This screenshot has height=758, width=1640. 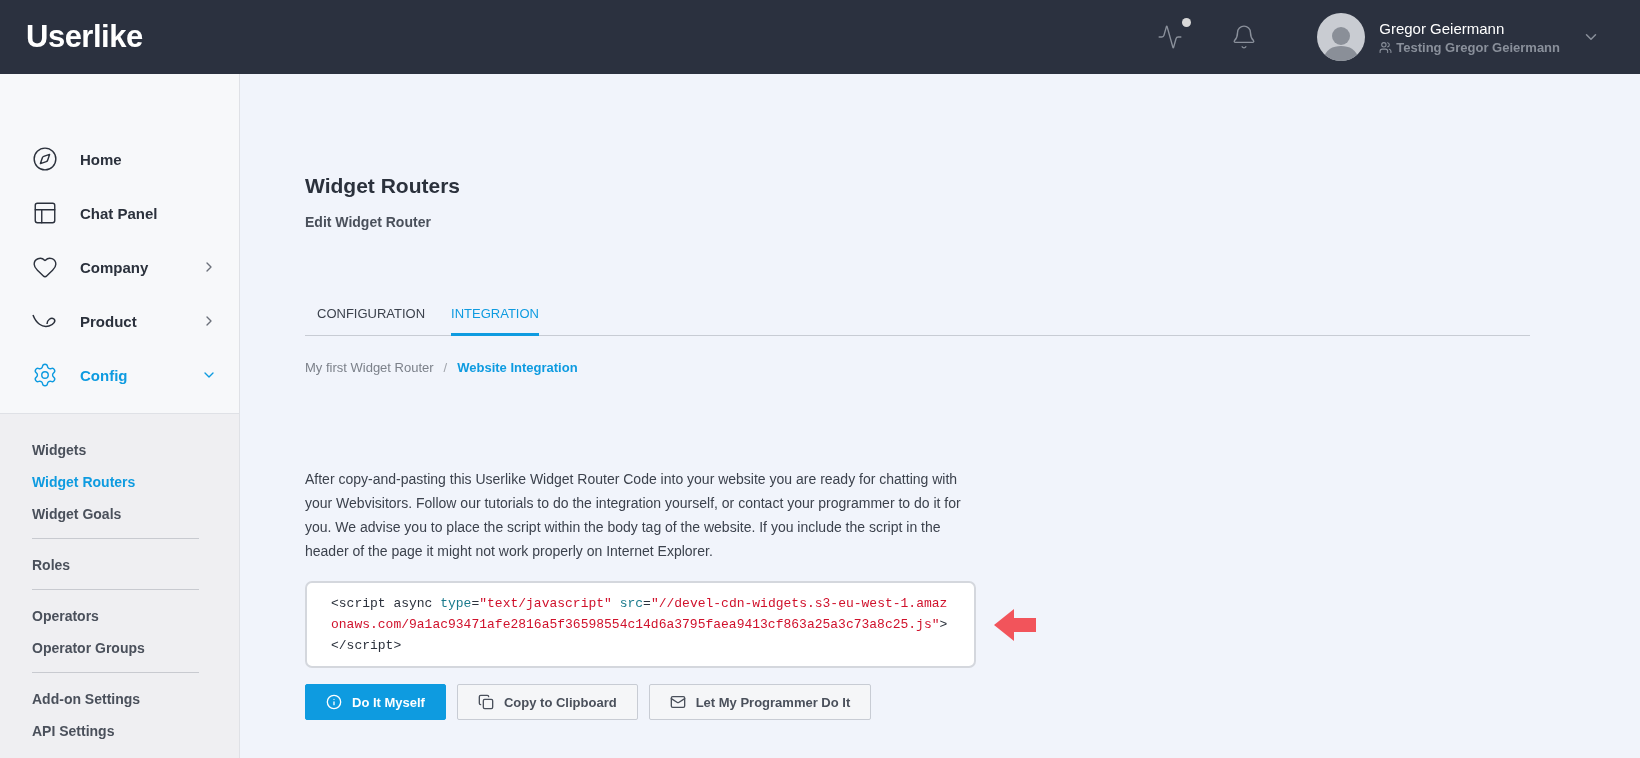 What do you see at coordinates (368, 222) in the screenshot?
I see `page-subtitle: Edit Widget Router` at bounding box center [368, 222].